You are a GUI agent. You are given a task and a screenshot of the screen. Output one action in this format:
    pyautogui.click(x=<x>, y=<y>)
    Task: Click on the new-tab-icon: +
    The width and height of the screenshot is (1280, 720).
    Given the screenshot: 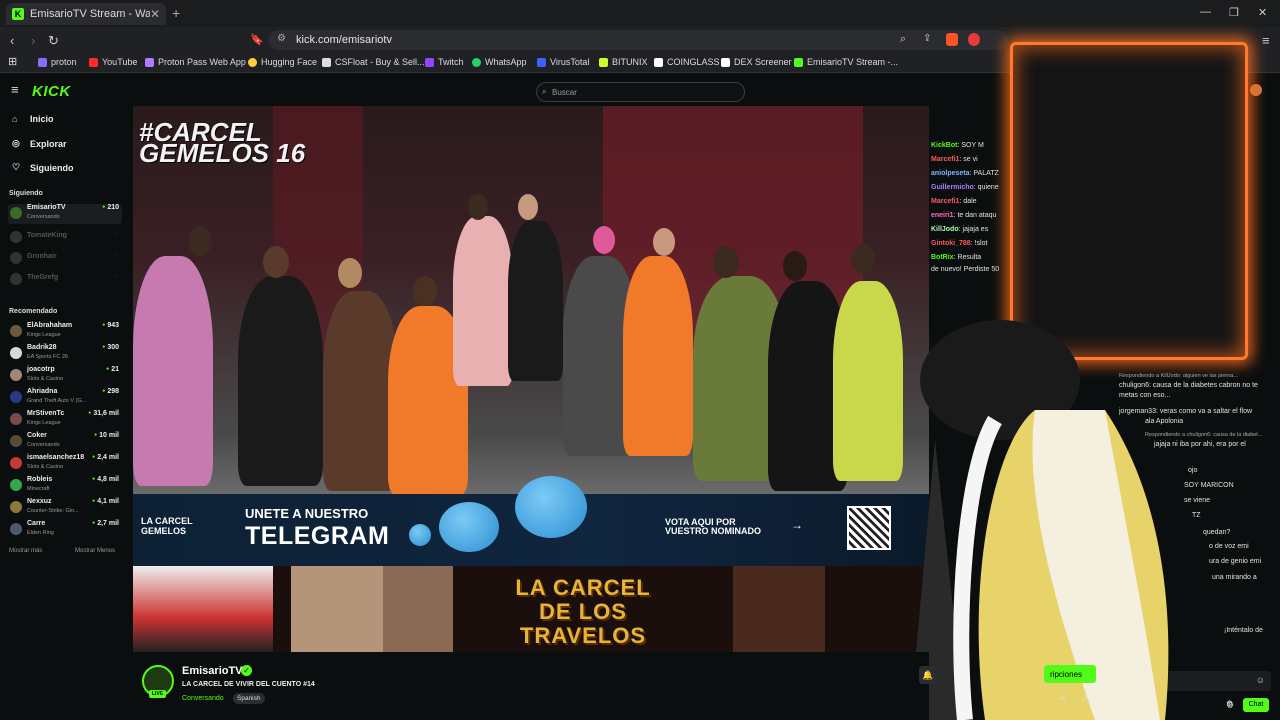 What is the action you would take?
    pyautogui.click(x=176, y=13)
    